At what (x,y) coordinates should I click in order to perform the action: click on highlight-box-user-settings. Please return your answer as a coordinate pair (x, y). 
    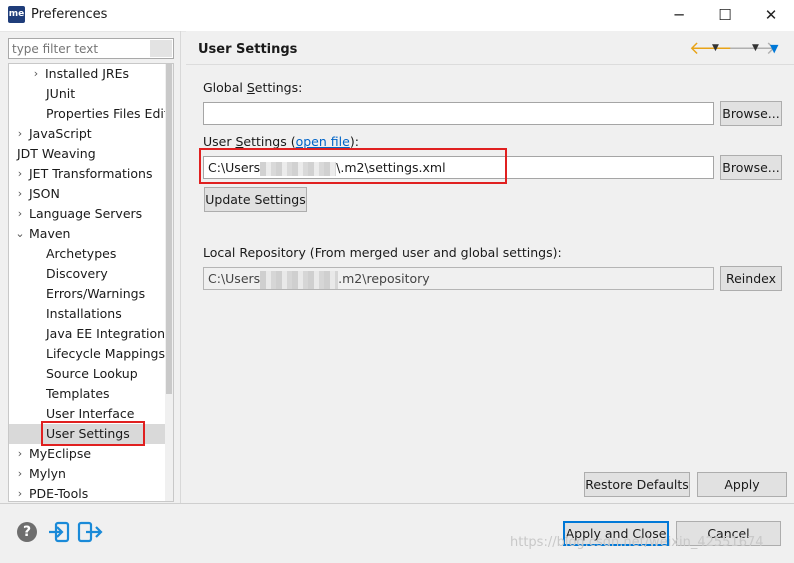
    Looking at the image, I should click on (93, 433).